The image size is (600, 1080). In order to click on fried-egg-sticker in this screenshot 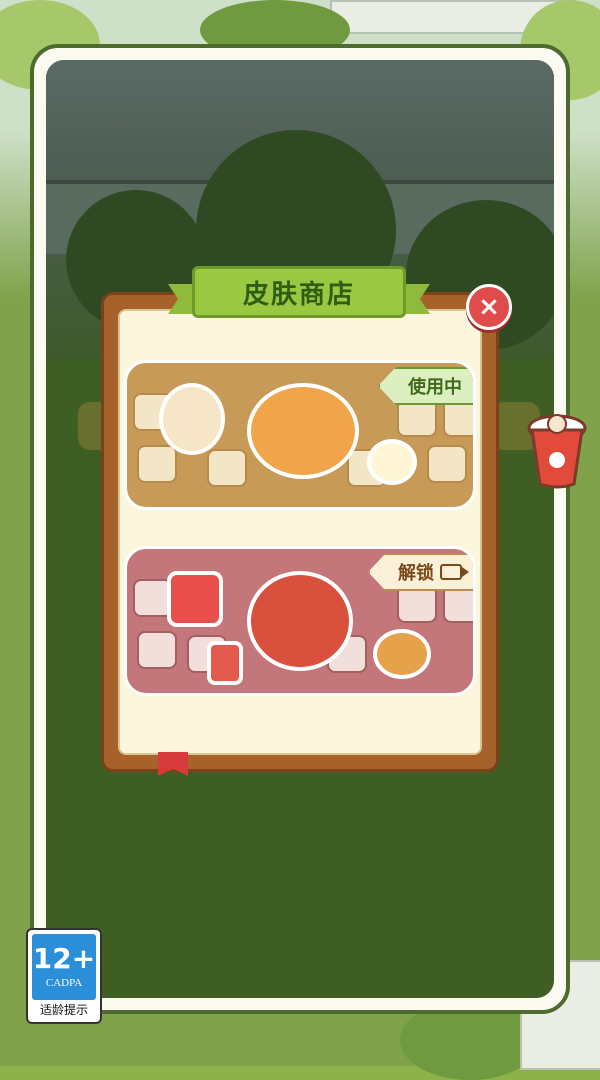, I will do `click(392, 462)`.